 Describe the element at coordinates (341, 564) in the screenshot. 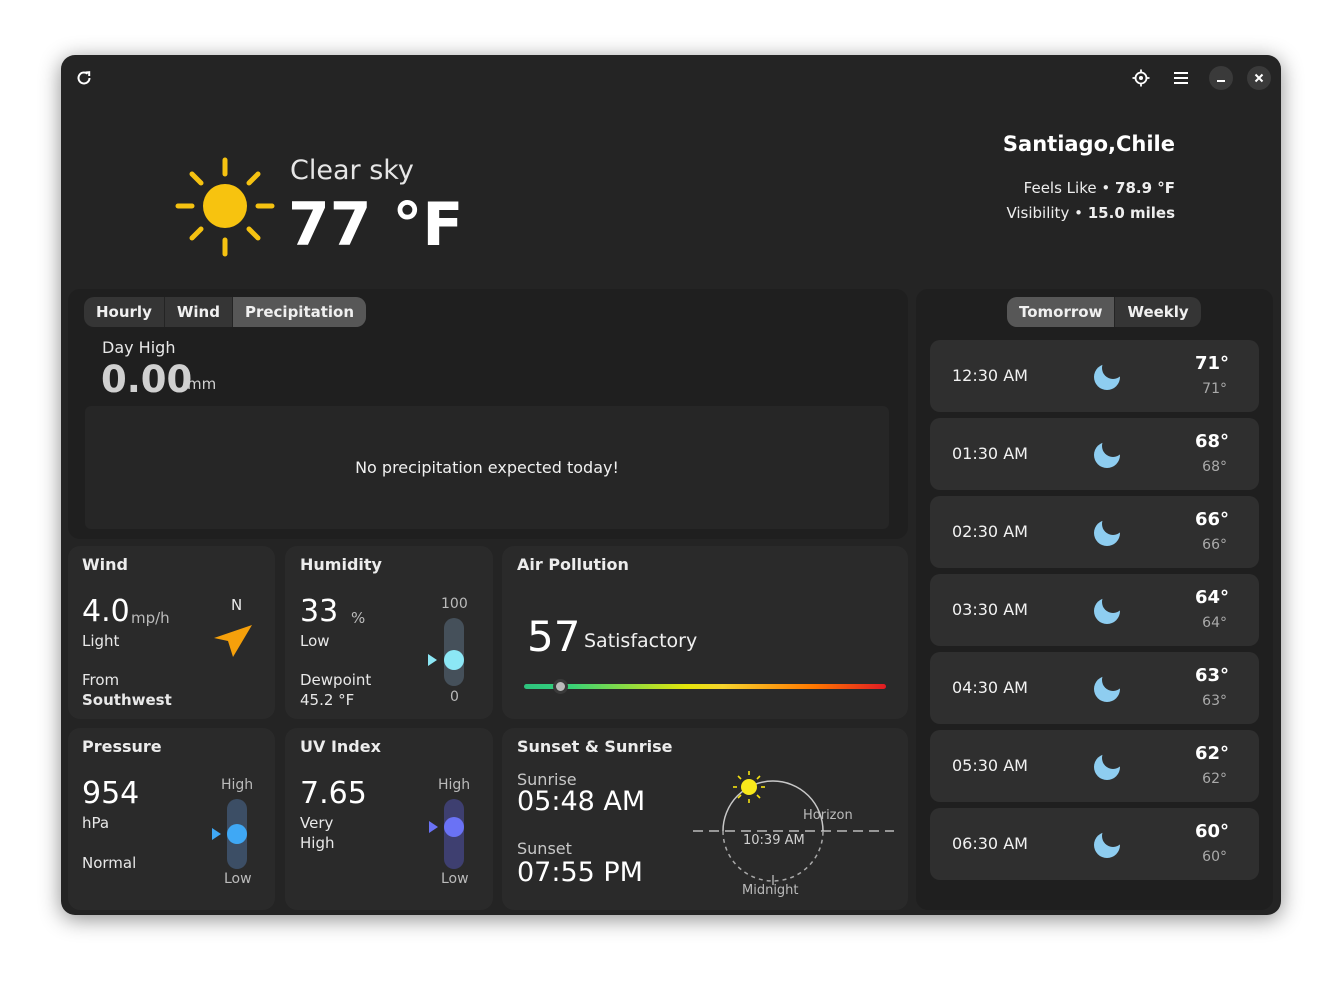

I see `humidity-title: Humidity` at that location.